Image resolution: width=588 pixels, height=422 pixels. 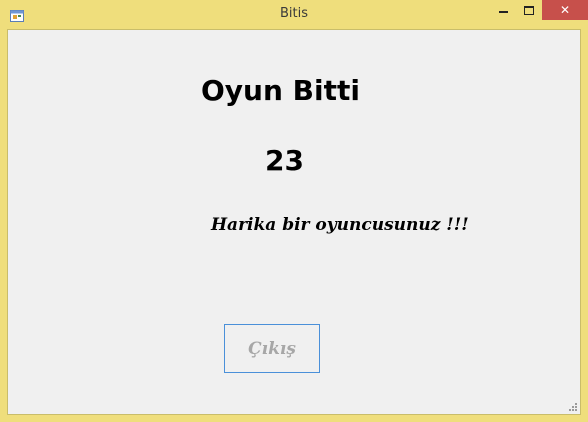 I want to click on title-bar: Bitis ✕, so click(x=294, y=14).